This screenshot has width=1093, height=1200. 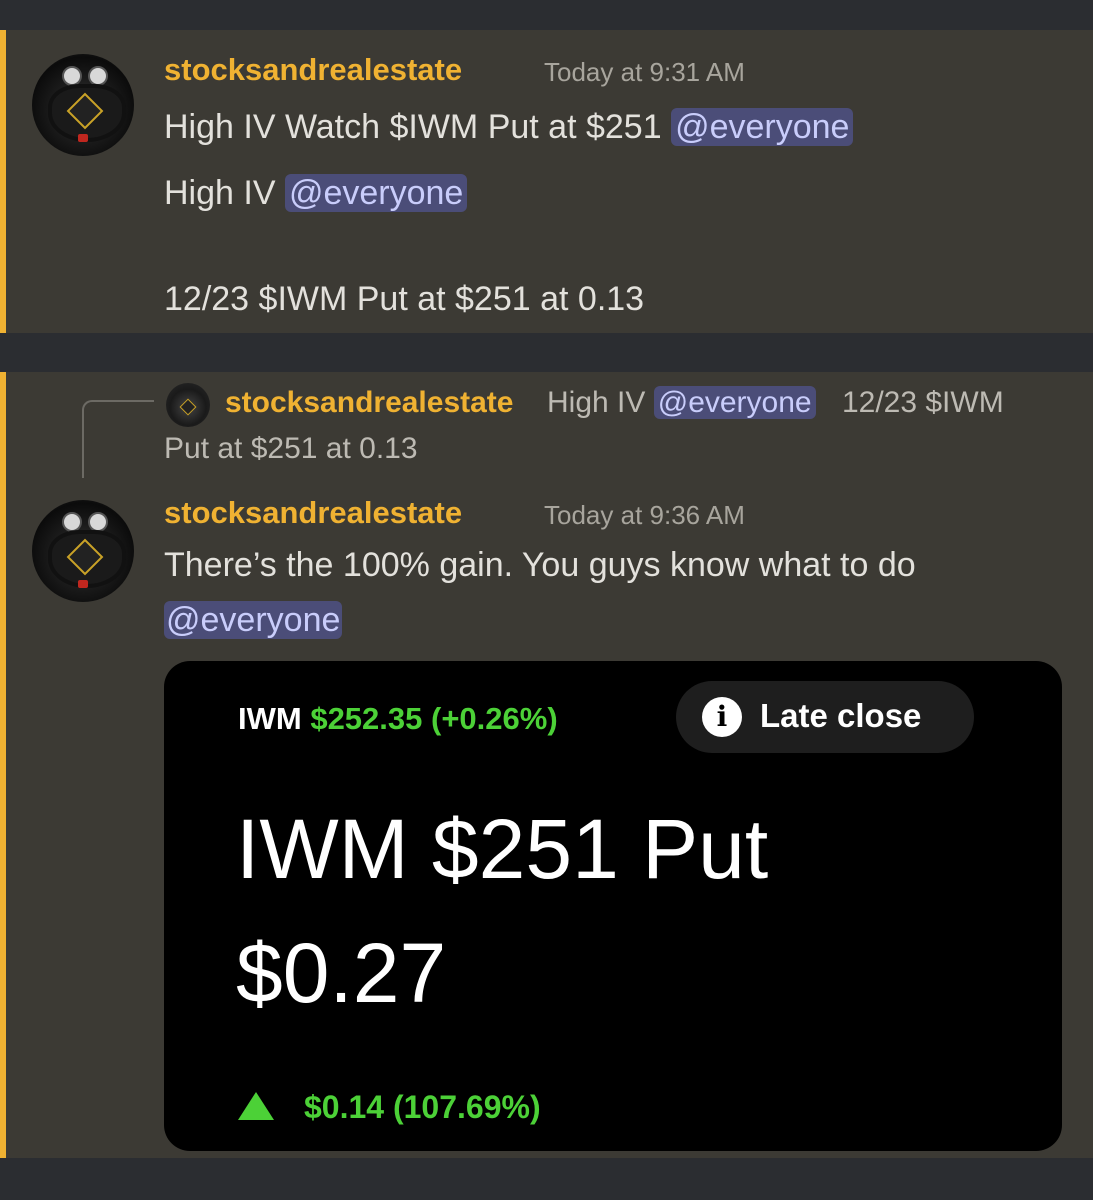 What do you see at coordinates (270, 718) in the screenshot?
I see `ticker-symbol: IWM` at bounding box center [270, 718].